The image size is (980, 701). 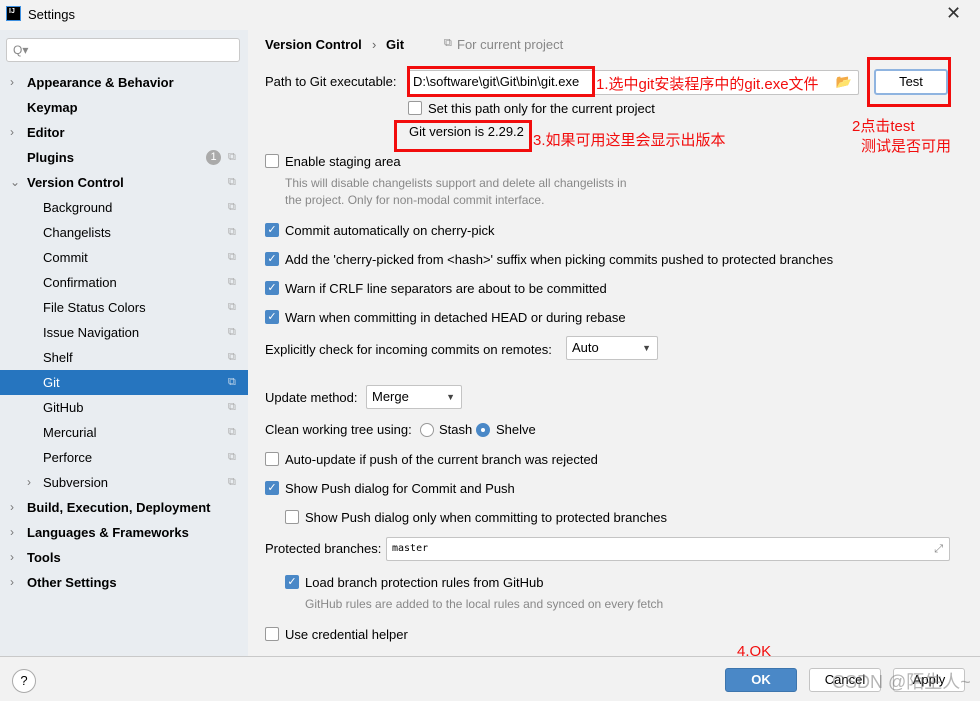 What do you see at coordinates (91, 332) in the screenshot?
I see `sidebar-item-label: Issue Navigation` at bounding box center [91, 332].